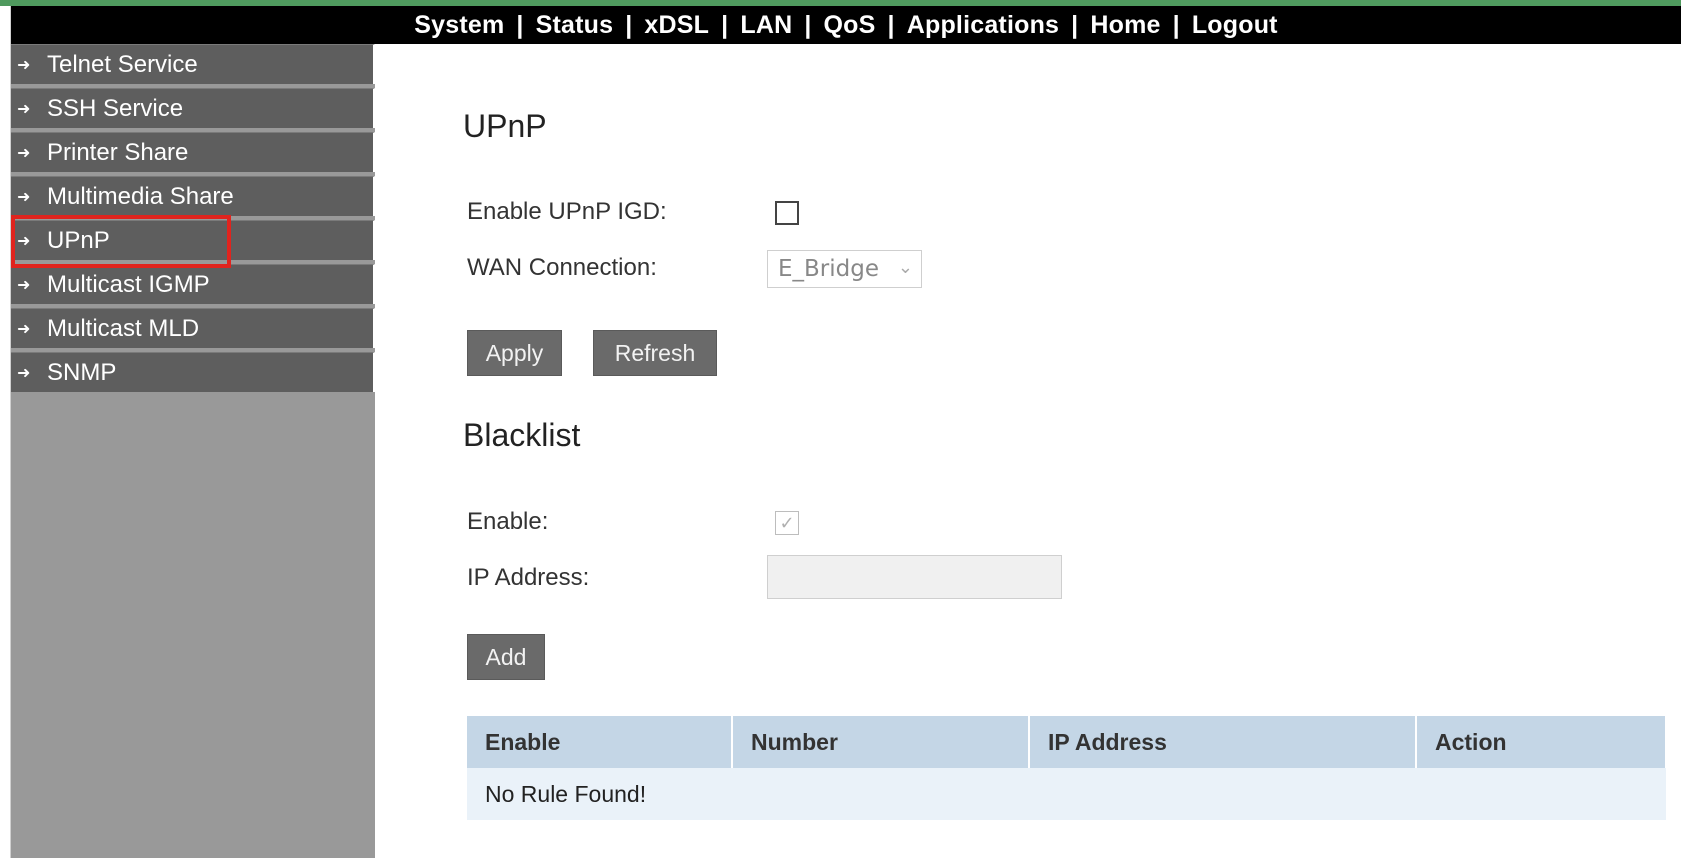 The image size is (1681, 858). Describe the element at coordinates (140, 196) in the screenshot. I see `sidebar-item-label: Multimedia Share` at that location.